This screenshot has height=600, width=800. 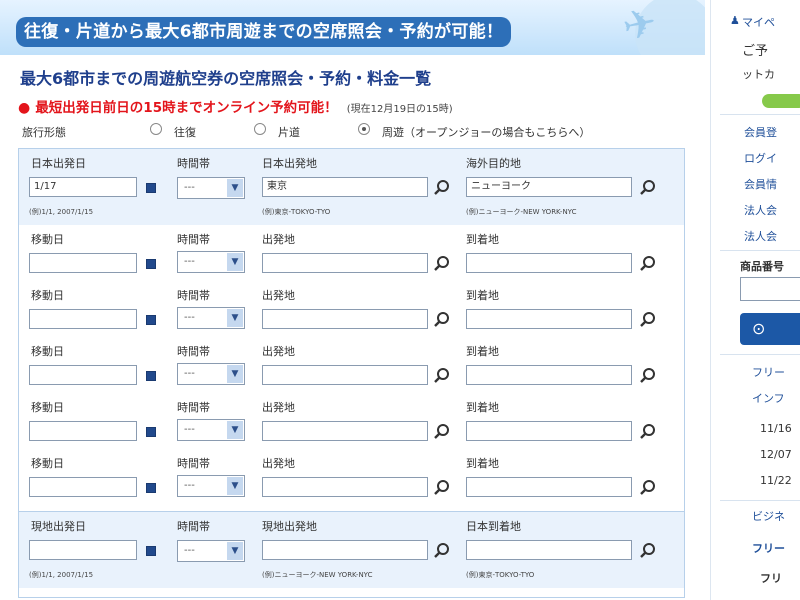 What do you see at coordinates (260, 129) in the screenshot?
I see `radio-one-way` at bounding box center [260, 129].